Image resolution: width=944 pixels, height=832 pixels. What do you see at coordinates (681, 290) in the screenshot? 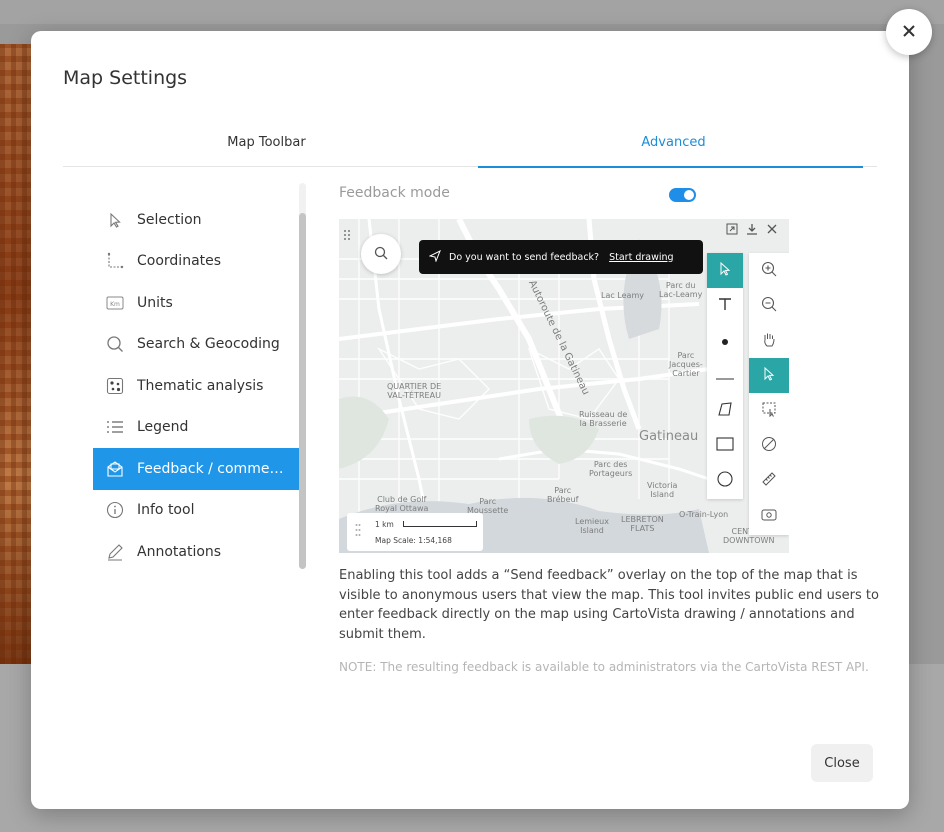
I see `map-label-parc-lac: Parc du Lac-Leamy` at bounding box center [681, 290].